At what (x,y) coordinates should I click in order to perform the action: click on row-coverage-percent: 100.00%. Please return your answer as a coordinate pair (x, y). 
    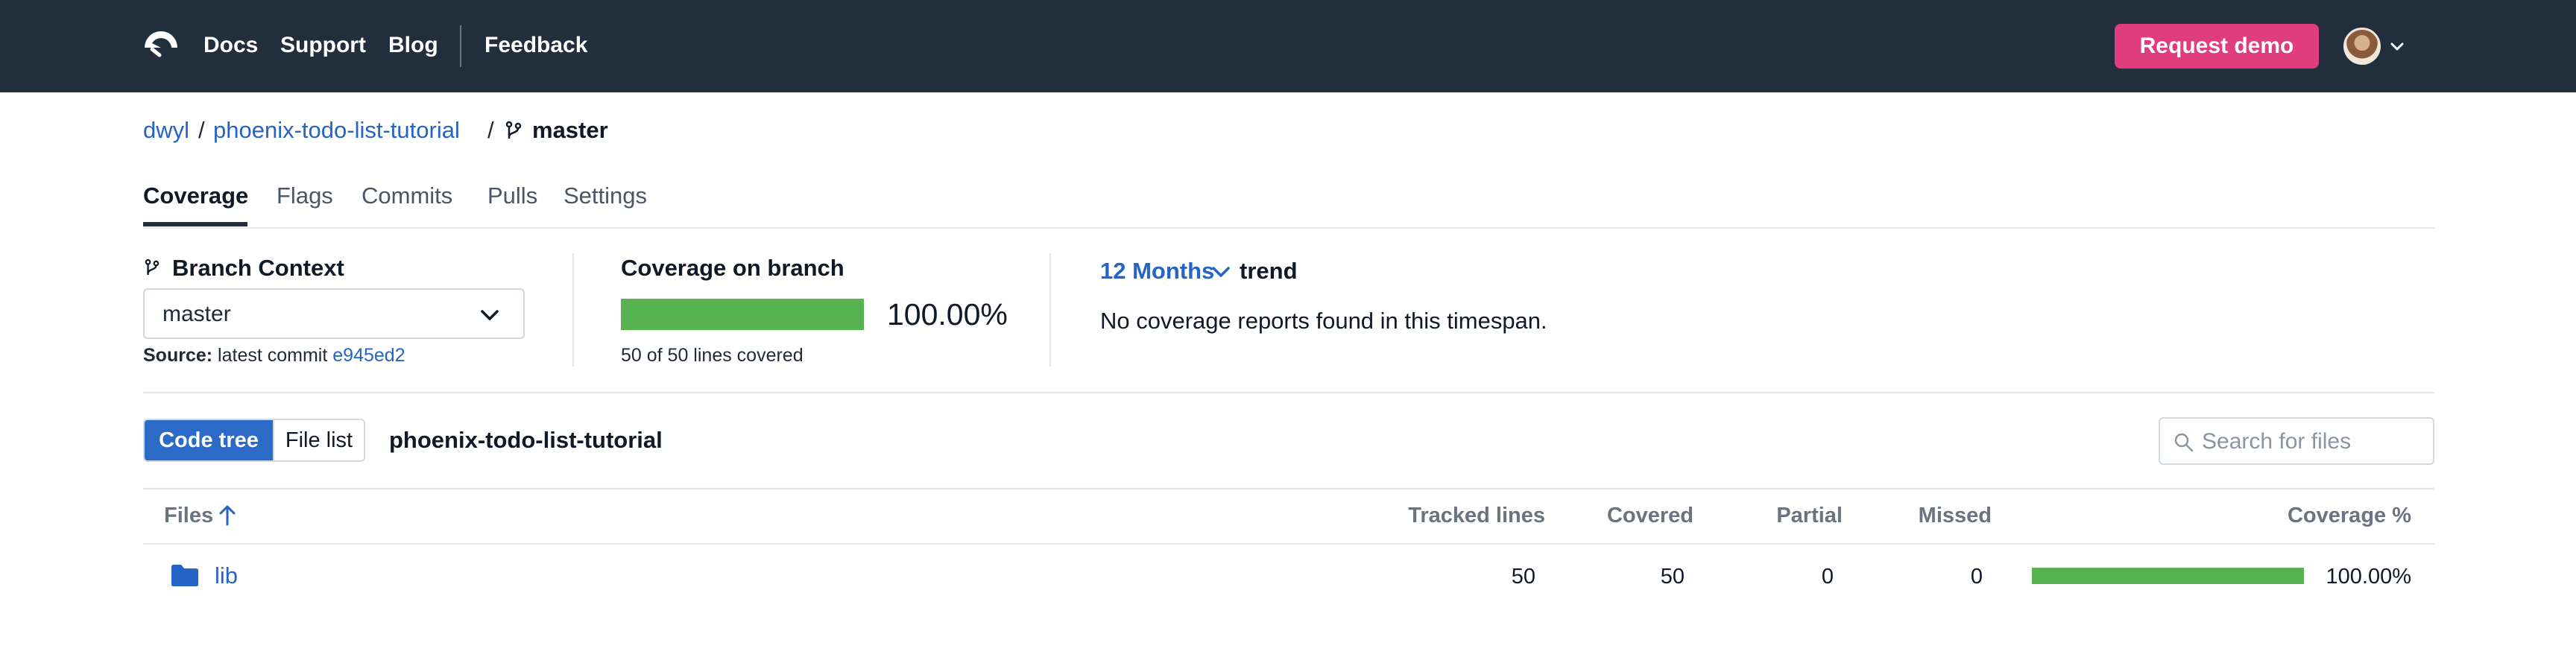
    Looking at the image, I should click on (2369, 577).